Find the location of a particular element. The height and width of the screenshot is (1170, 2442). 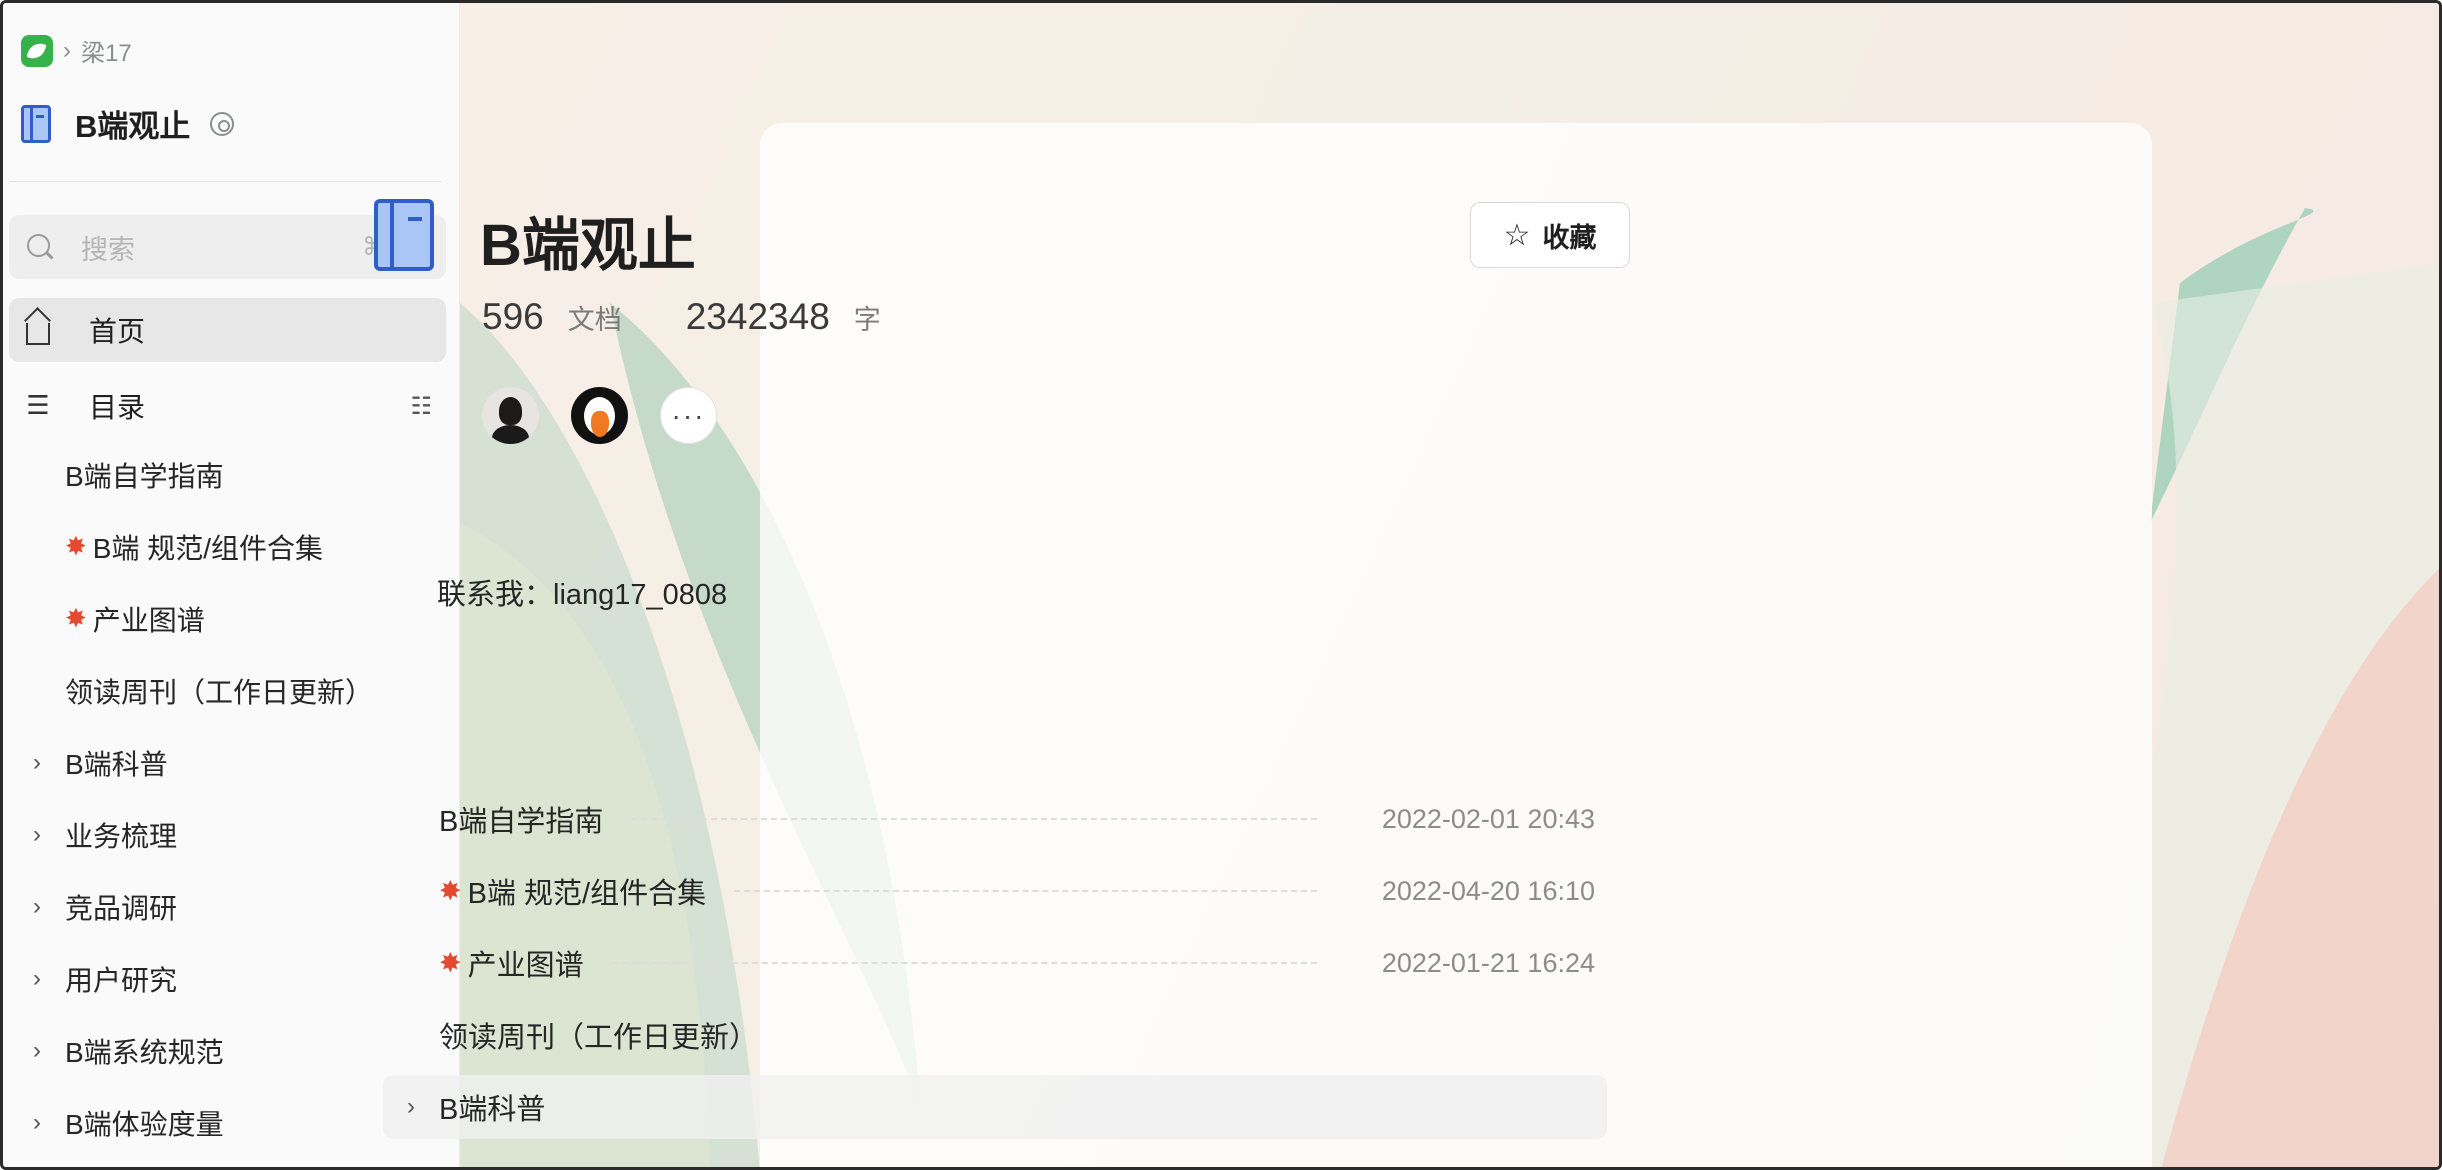

space-name: B端观止 is located at coordinates (132, 123).